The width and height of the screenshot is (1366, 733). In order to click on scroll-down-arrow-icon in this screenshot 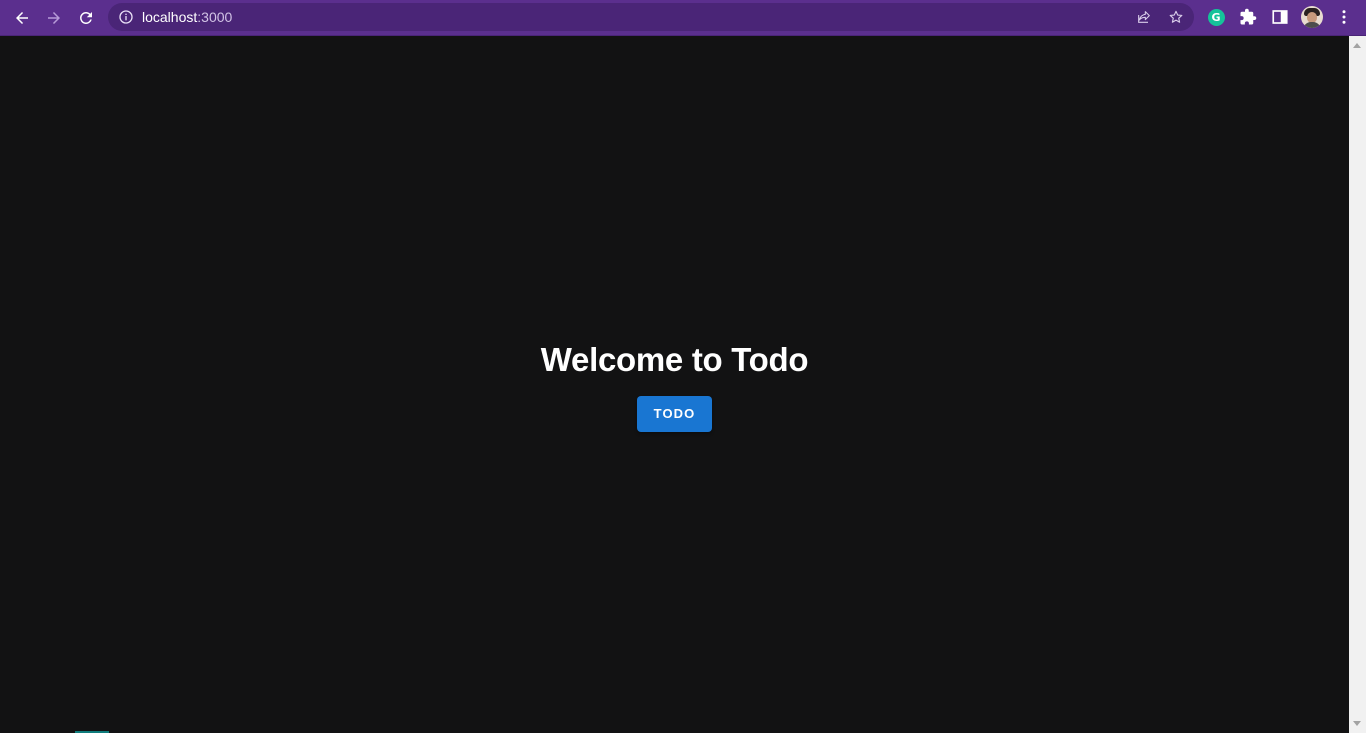, I will do `click(1357, 723)`.